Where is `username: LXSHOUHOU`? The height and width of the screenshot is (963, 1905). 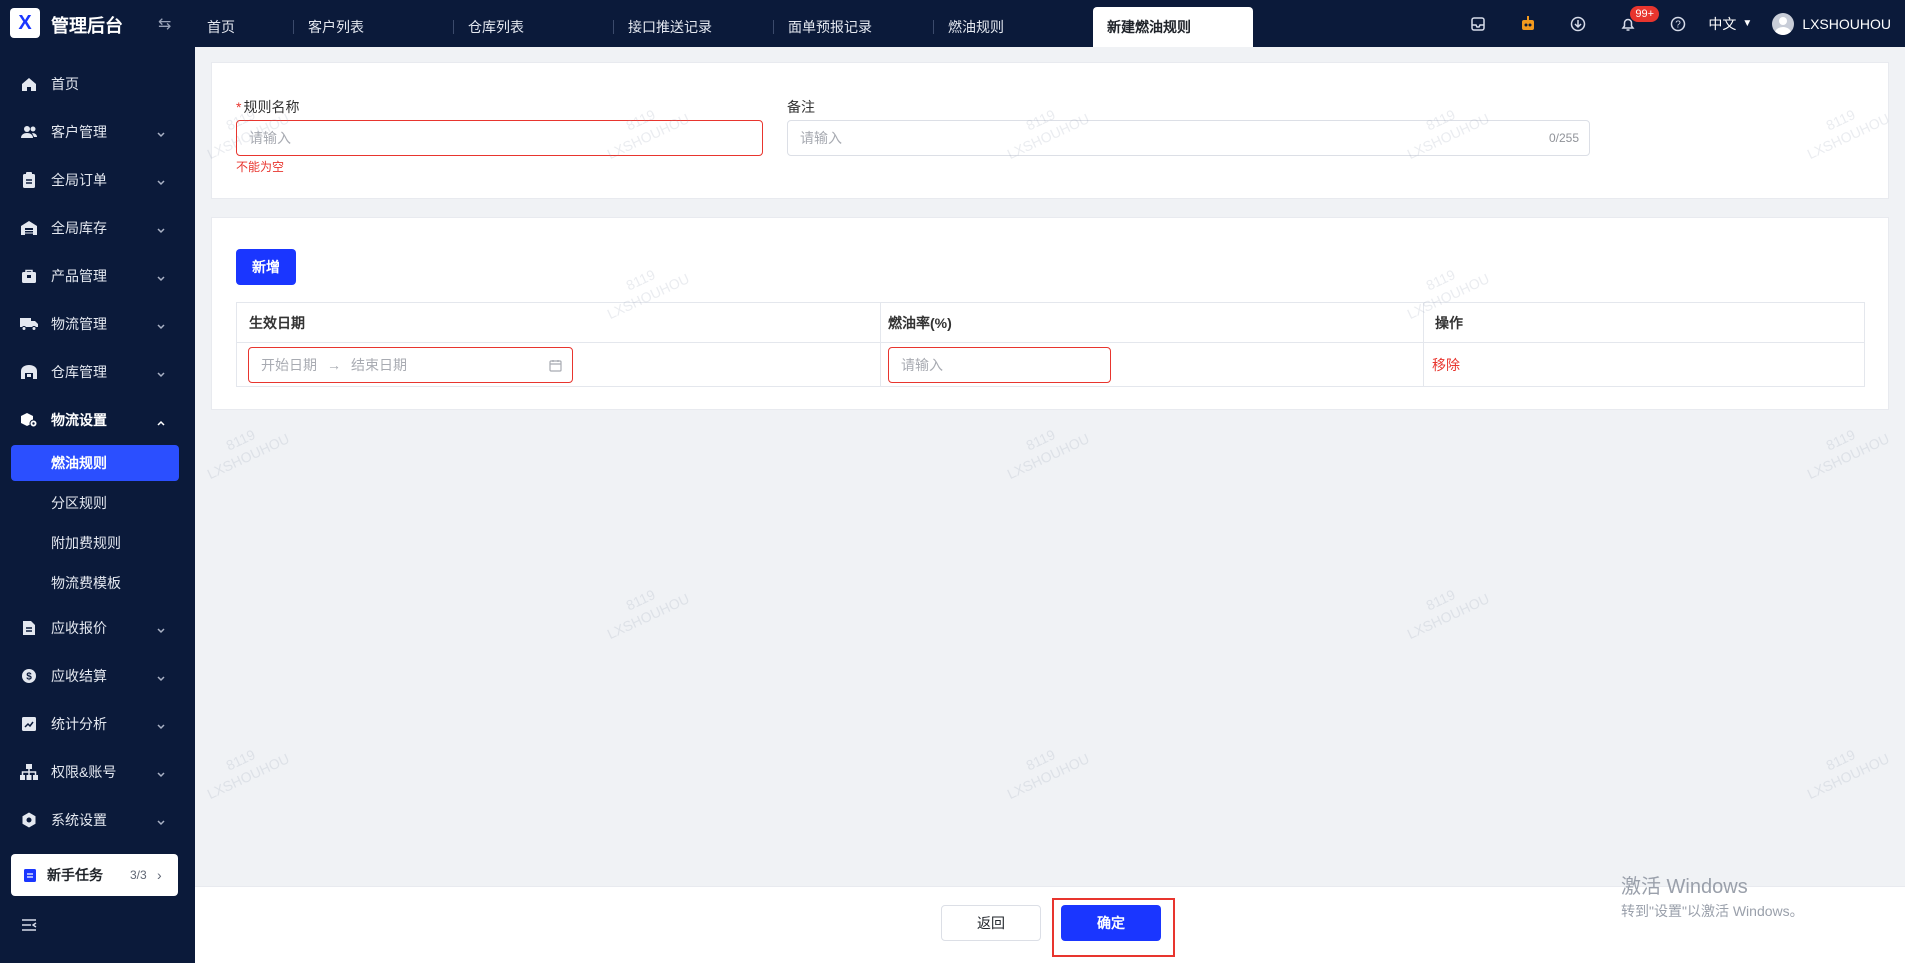 username: LXSHOUHOU is located at coordinates (1846, 23).